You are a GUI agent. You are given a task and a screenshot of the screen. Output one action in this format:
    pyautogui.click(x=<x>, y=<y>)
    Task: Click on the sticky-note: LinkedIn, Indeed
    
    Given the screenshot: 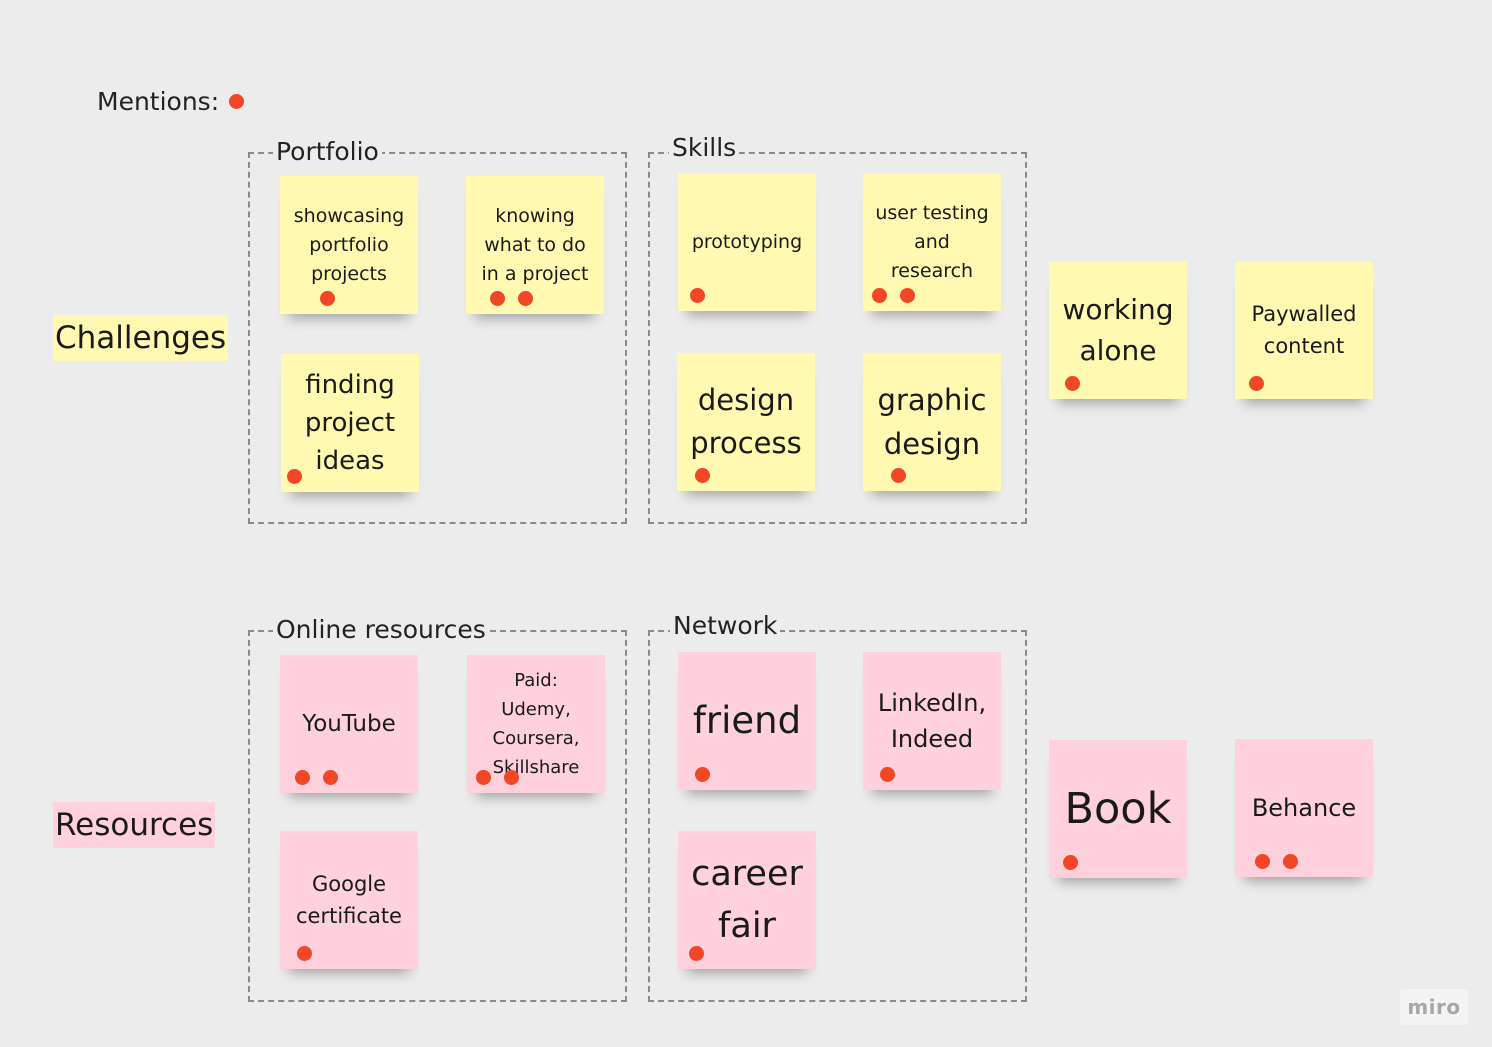 What is the action you would take?
    pyautogui.click(x=932, y=721)
    